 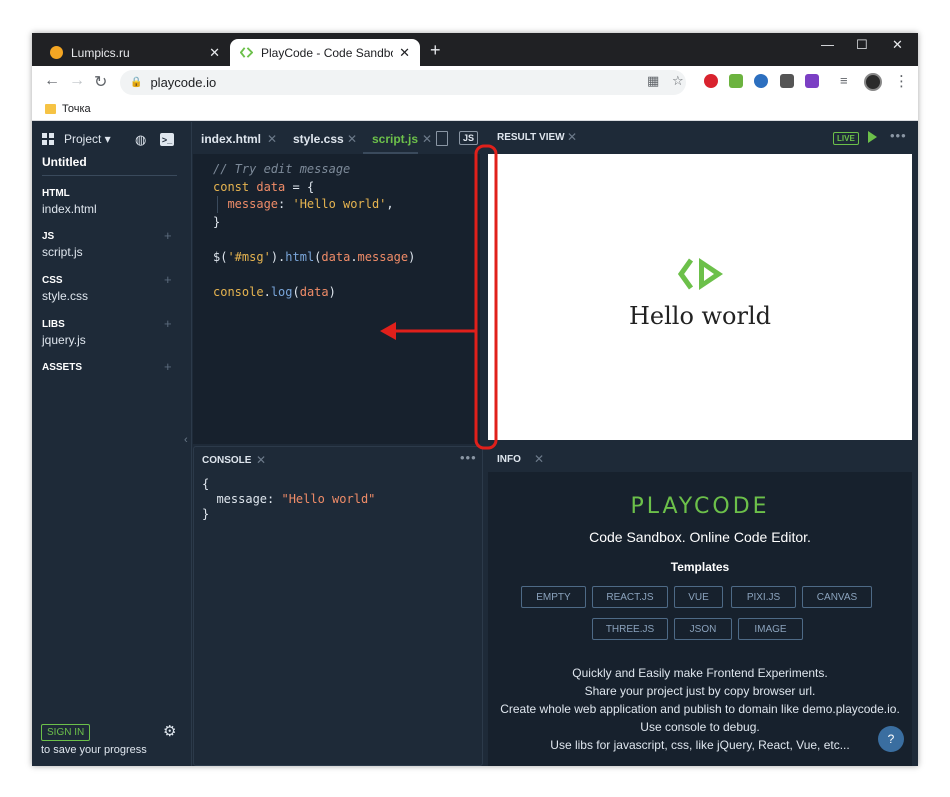 What do you see at coordinates (62, 252) in the screenshot?
I see `file-script-js: script.js` at bounding box center [62, 252].